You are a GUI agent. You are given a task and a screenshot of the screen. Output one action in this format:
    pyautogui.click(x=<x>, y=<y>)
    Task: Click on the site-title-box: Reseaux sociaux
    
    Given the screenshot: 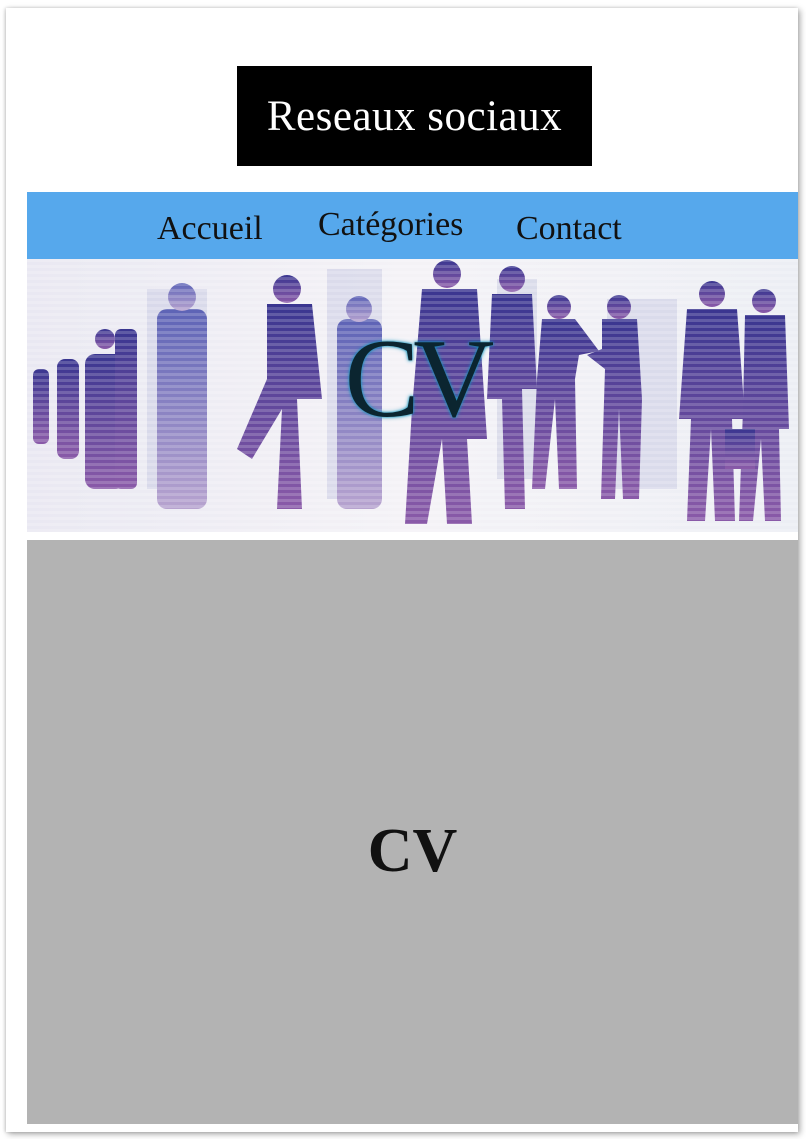 What is the action you would take?
    pyautogui.click(x=414, y=116)
    